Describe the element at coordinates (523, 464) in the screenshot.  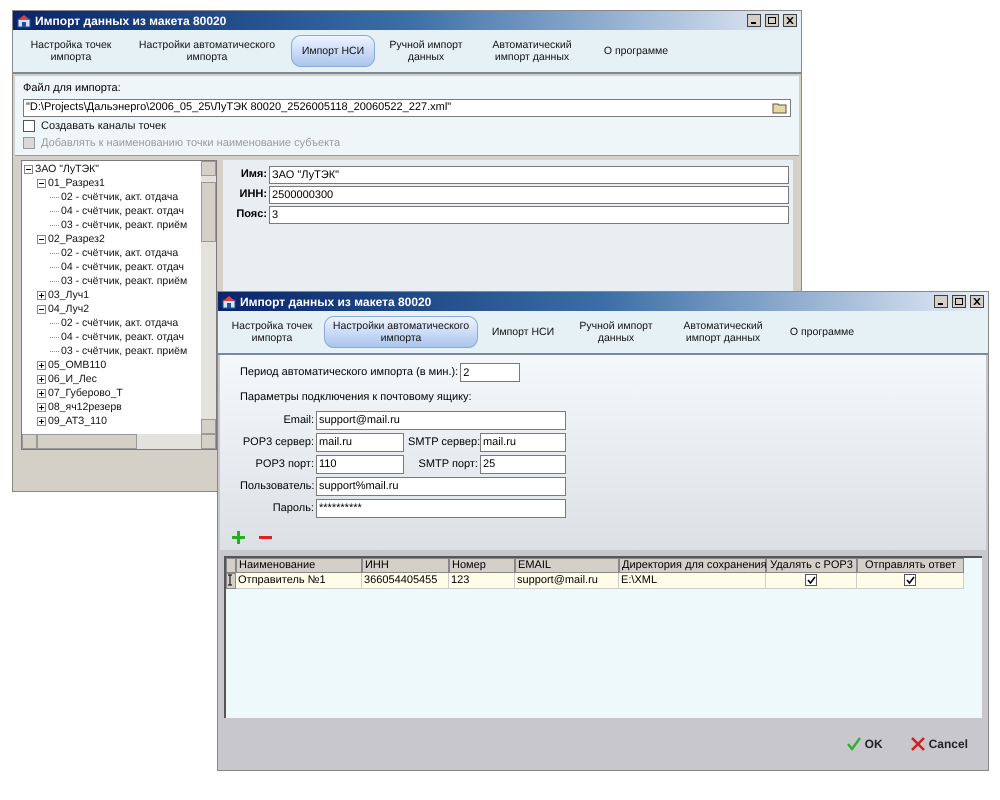
I see `input-field: 25` at that location.